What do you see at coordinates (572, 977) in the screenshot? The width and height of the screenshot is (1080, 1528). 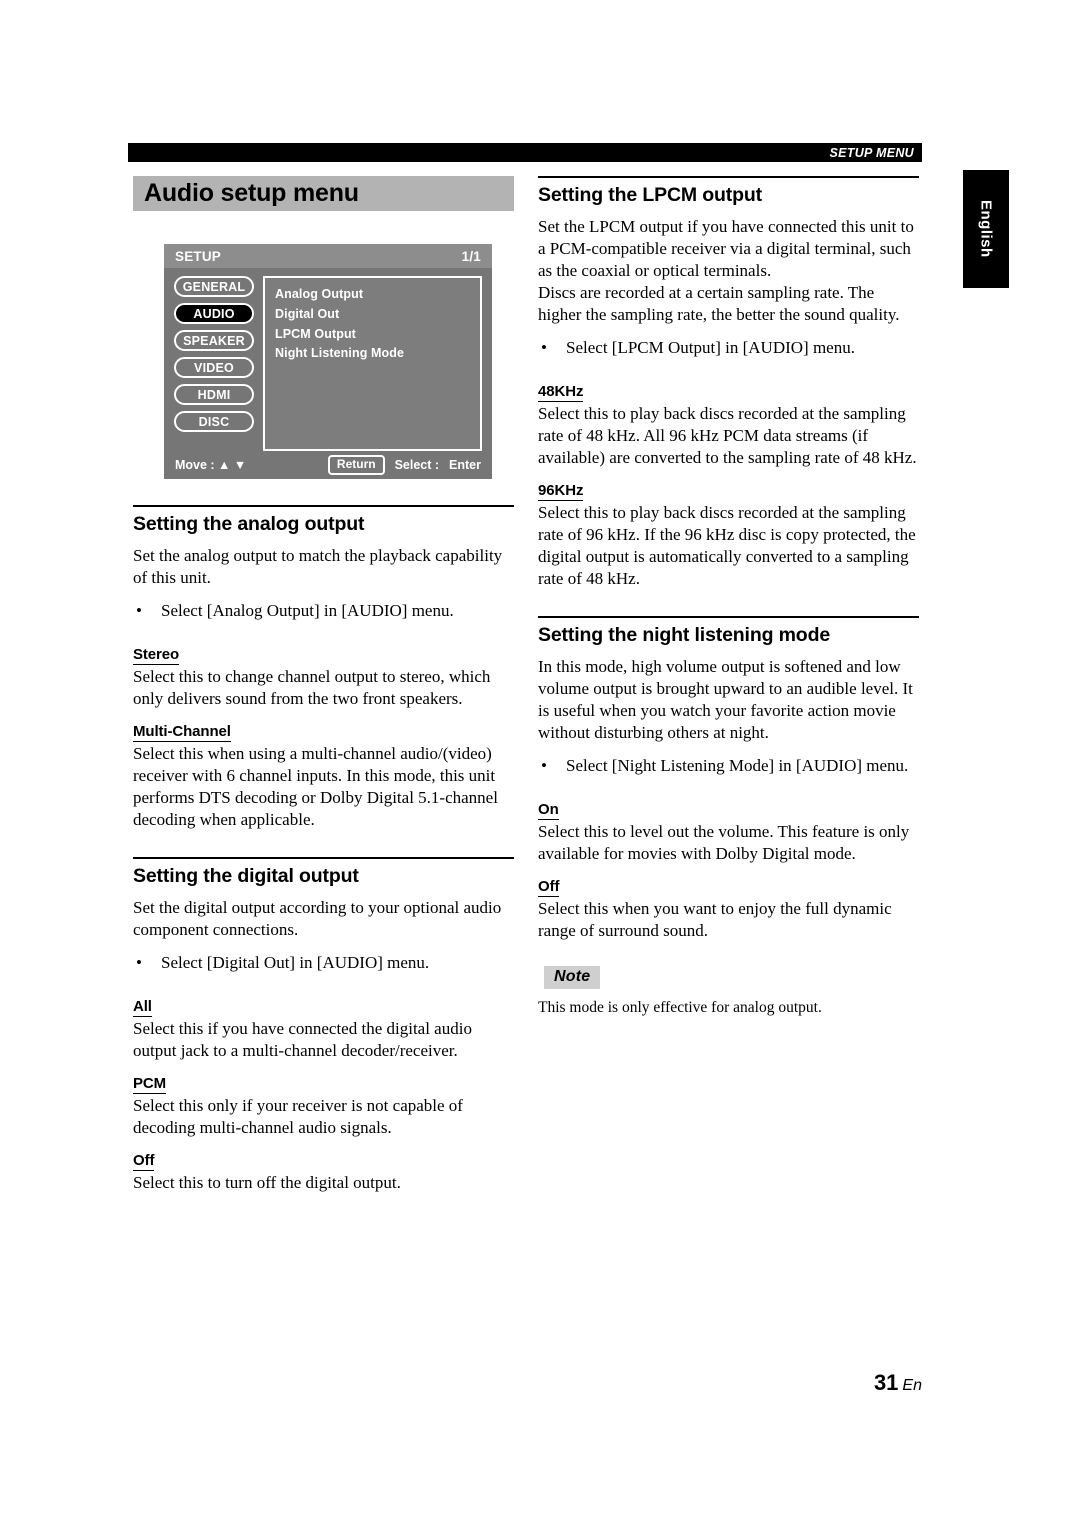 I see `note-badge: Note` at bounding box center [572, 977].